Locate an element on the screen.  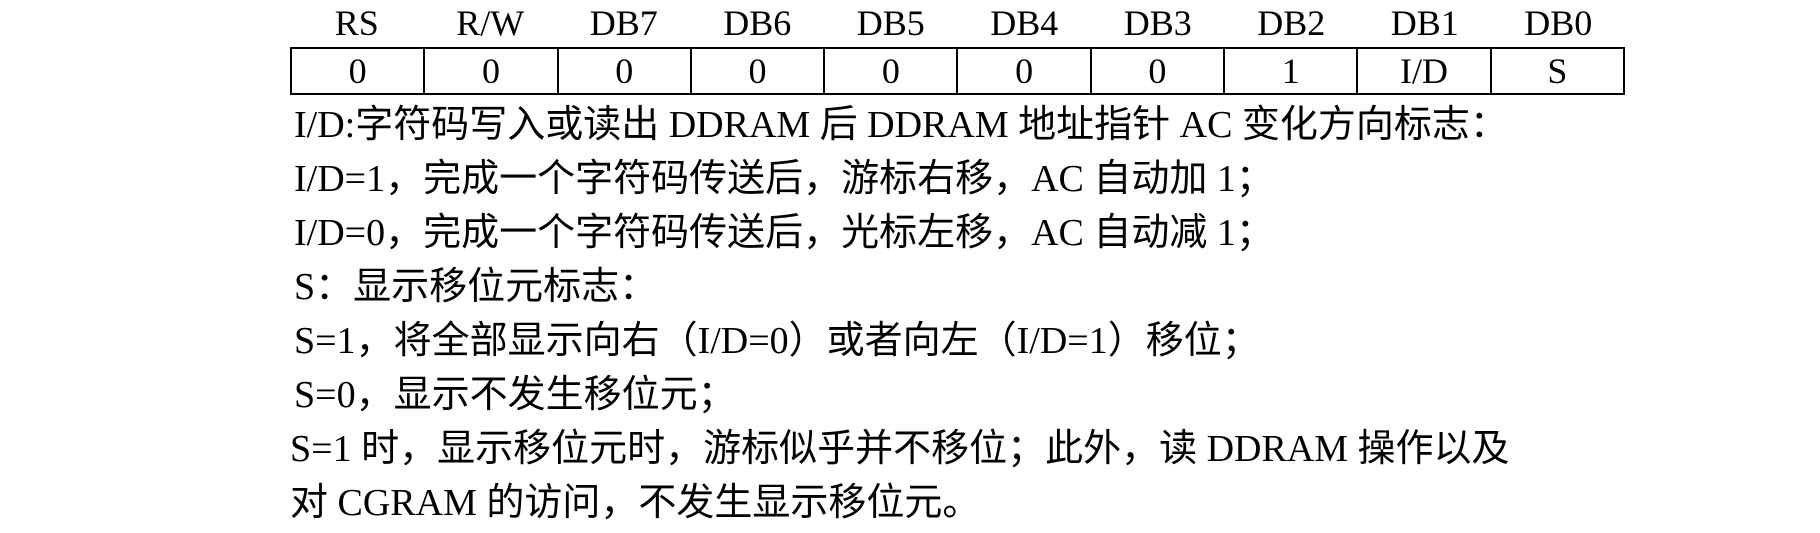
bit-value-rw: 0 is located at coordinates (491, 71).